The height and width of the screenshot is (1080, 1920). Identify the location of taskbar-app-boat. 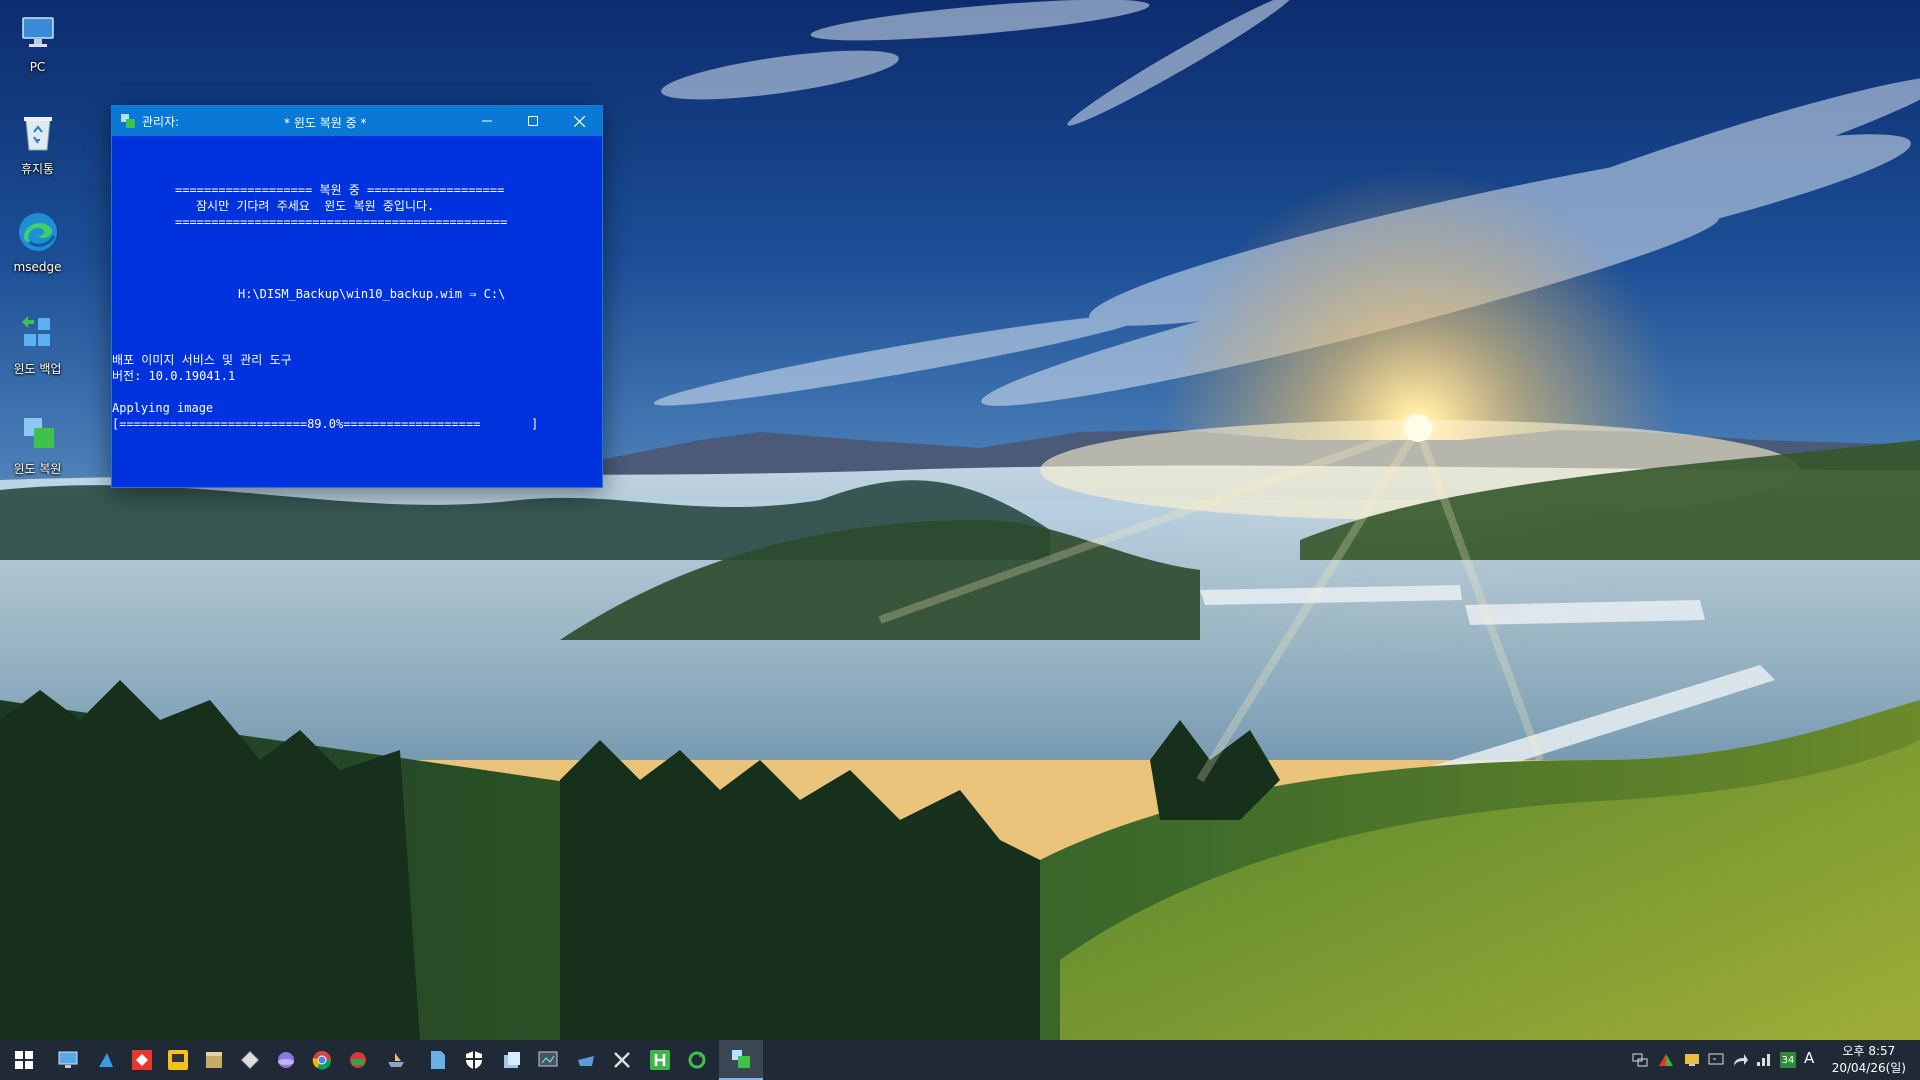
(396, 1060).